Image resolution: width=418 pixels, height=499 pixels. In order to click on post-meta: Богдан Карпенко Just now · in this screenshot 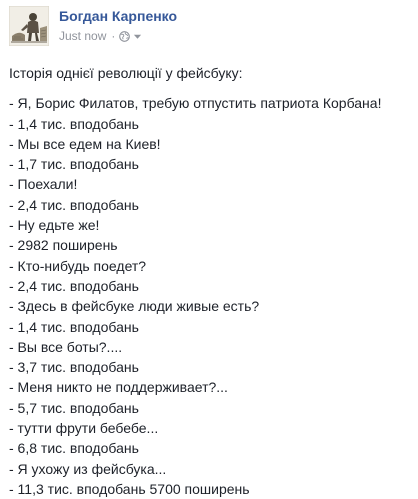, I will do `click(118, 24)`.